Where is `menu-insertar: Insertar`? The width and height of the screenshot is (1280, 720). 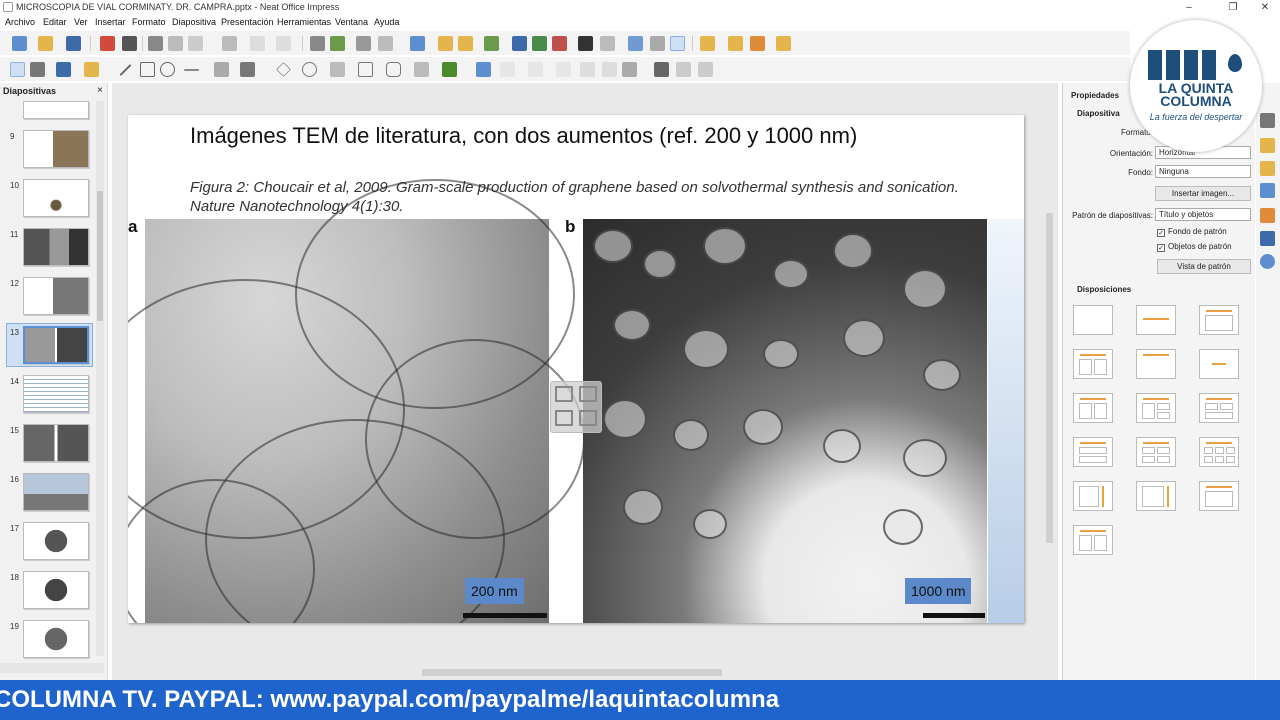
menu-insertar: Insertar is located at coordinates (110, 22).